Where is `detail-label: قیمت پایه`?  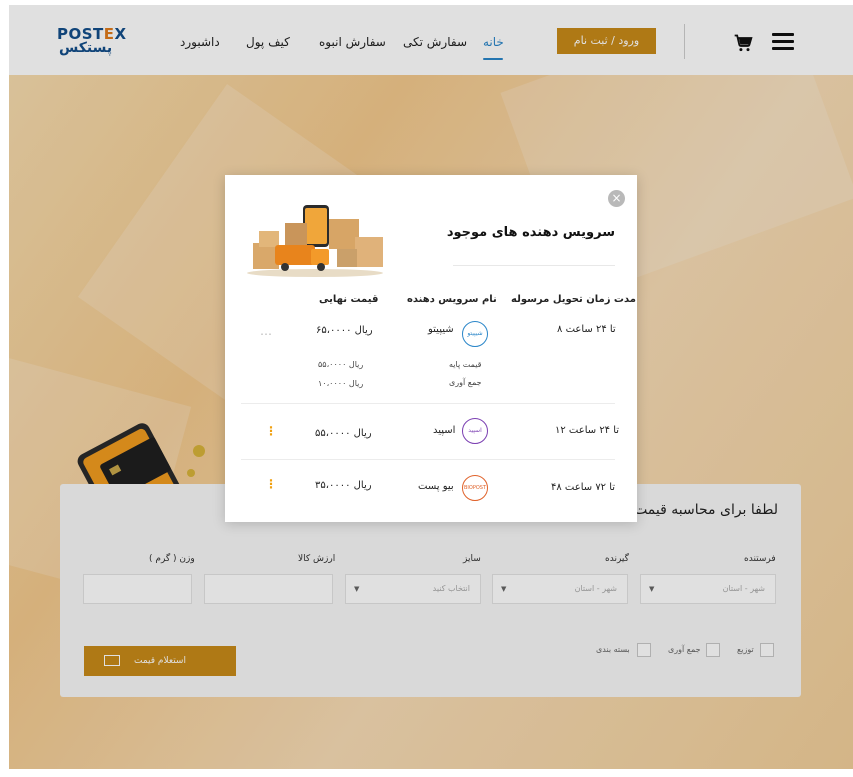
detail-label: قیمت پایه is located at coordinates (465, 364).